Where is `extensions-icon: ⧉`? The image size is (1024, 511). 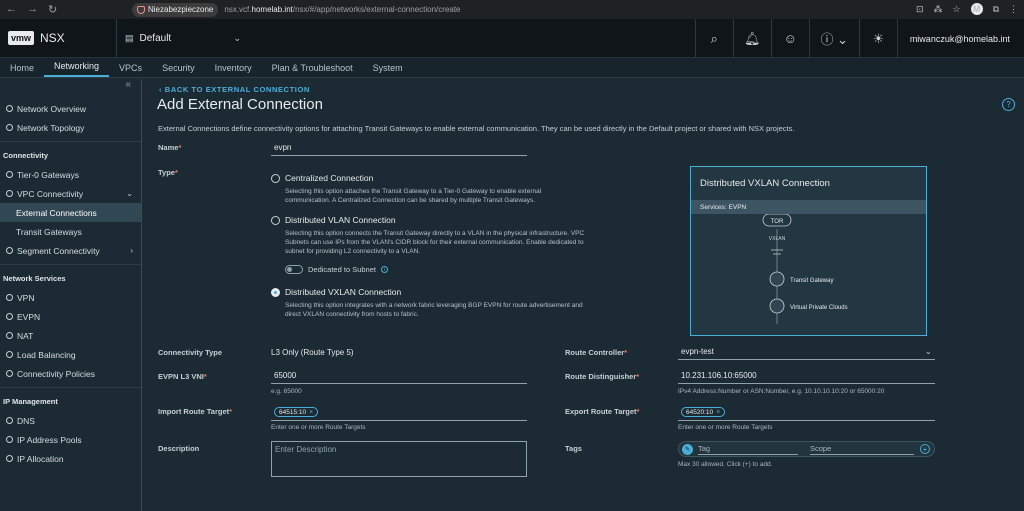 extensions-icon: ⧉ is located at coordinates (996, 9).